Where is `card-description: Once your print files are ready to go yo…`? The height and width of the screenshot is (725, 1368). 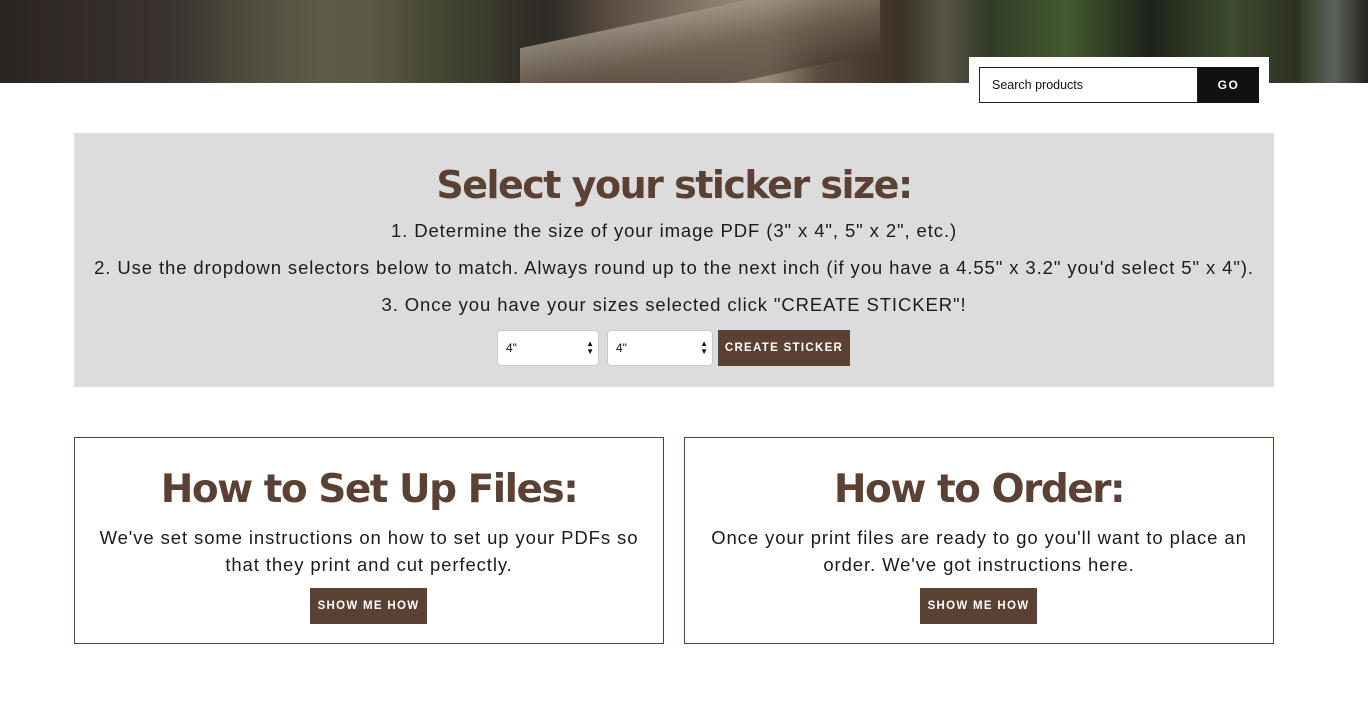 card-description: Once your print files are ready to go yo… is located at coordinates (979, 551).